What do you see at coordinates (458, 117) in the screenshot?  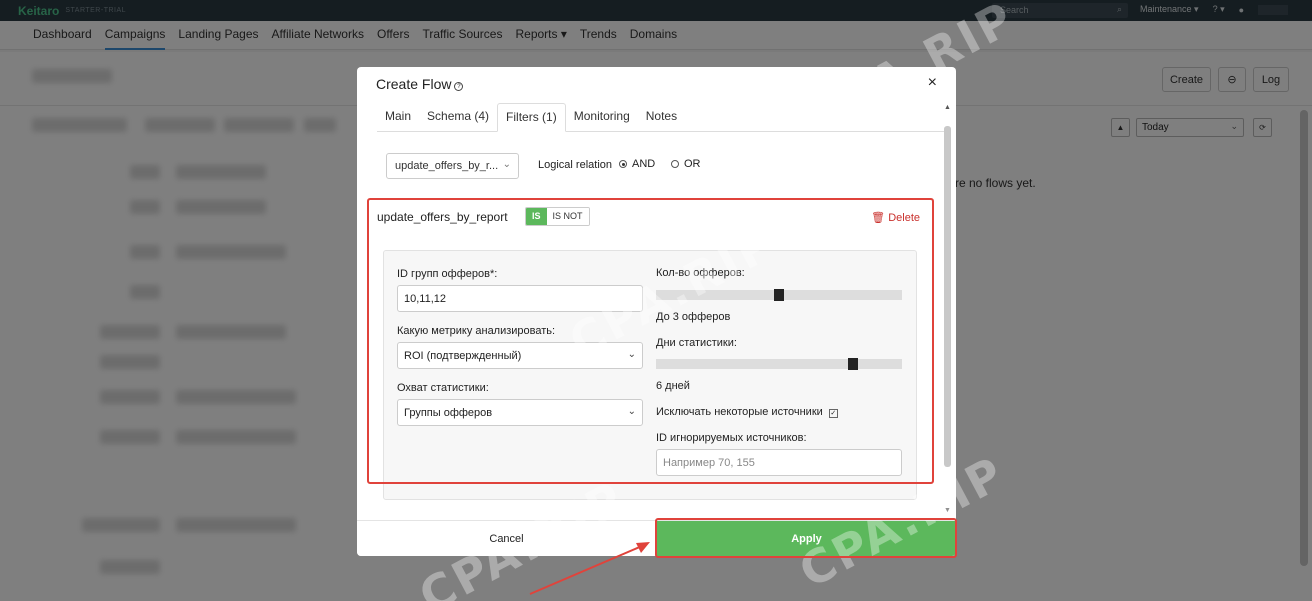 I see `tab-schema: Schema (4)` at bounding box center [458, 117].